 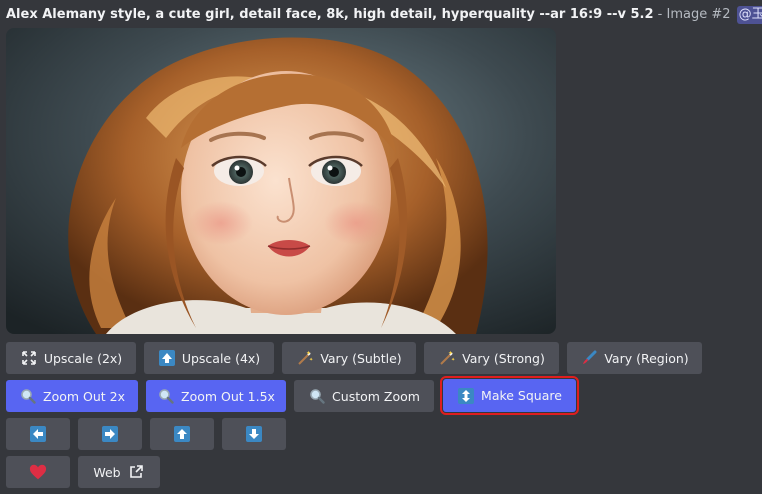 I want to click on arrow-down-icon, so click(x=254, y=434).